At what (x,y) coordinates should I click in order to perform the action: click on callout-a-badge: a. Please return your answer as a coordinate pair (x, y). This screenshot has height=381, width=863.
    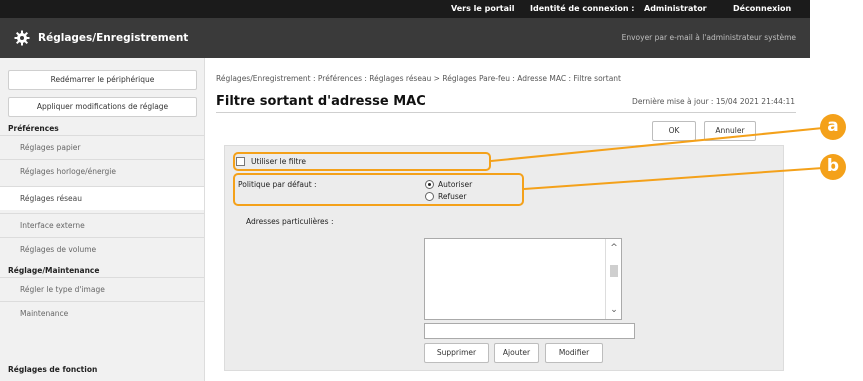
    Looking at the image, I should click on (833, 127).